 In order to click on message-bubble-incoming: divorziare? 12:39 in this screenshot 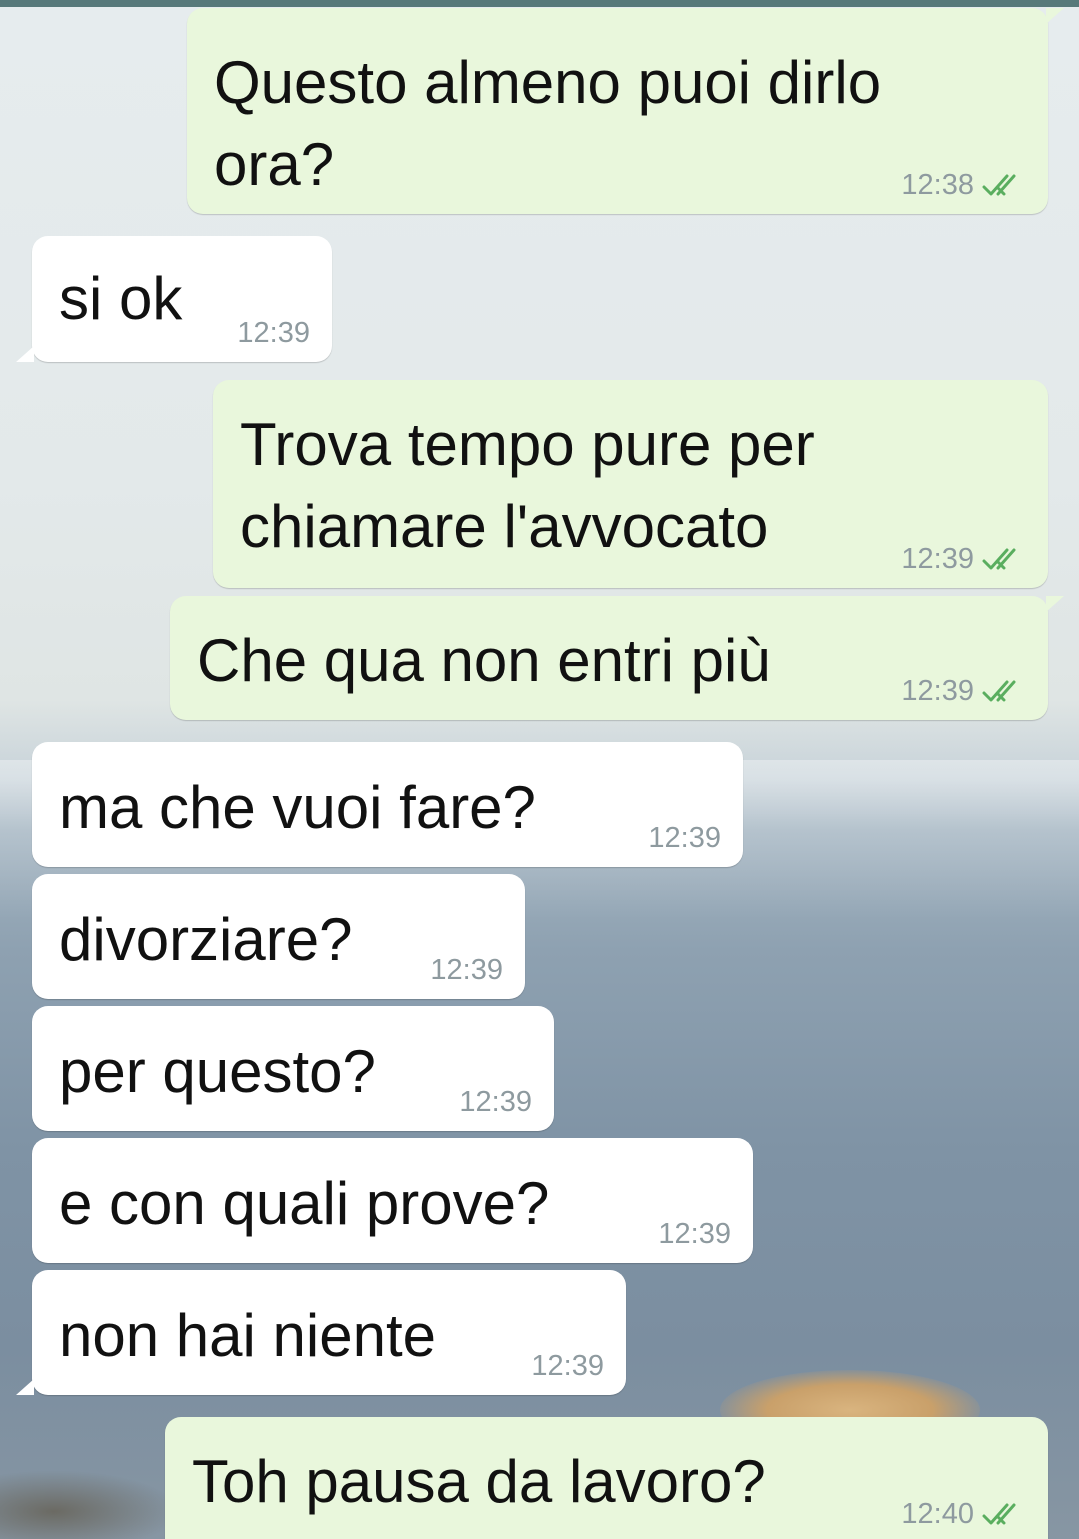, I will do `click(278, 936)`.